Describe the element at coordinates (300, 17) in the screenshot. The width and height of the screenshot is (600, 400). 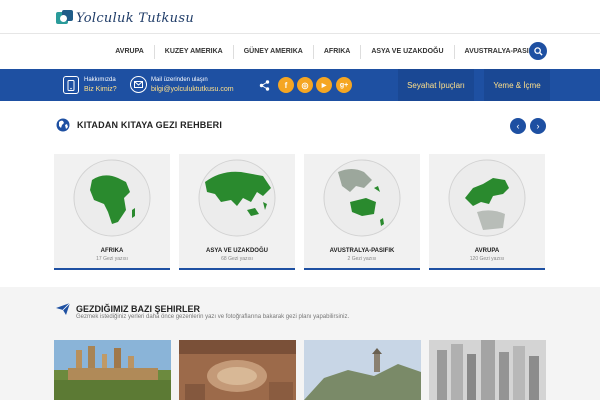
I see `top-bar: Yolculuk Tutkusu` at that location.